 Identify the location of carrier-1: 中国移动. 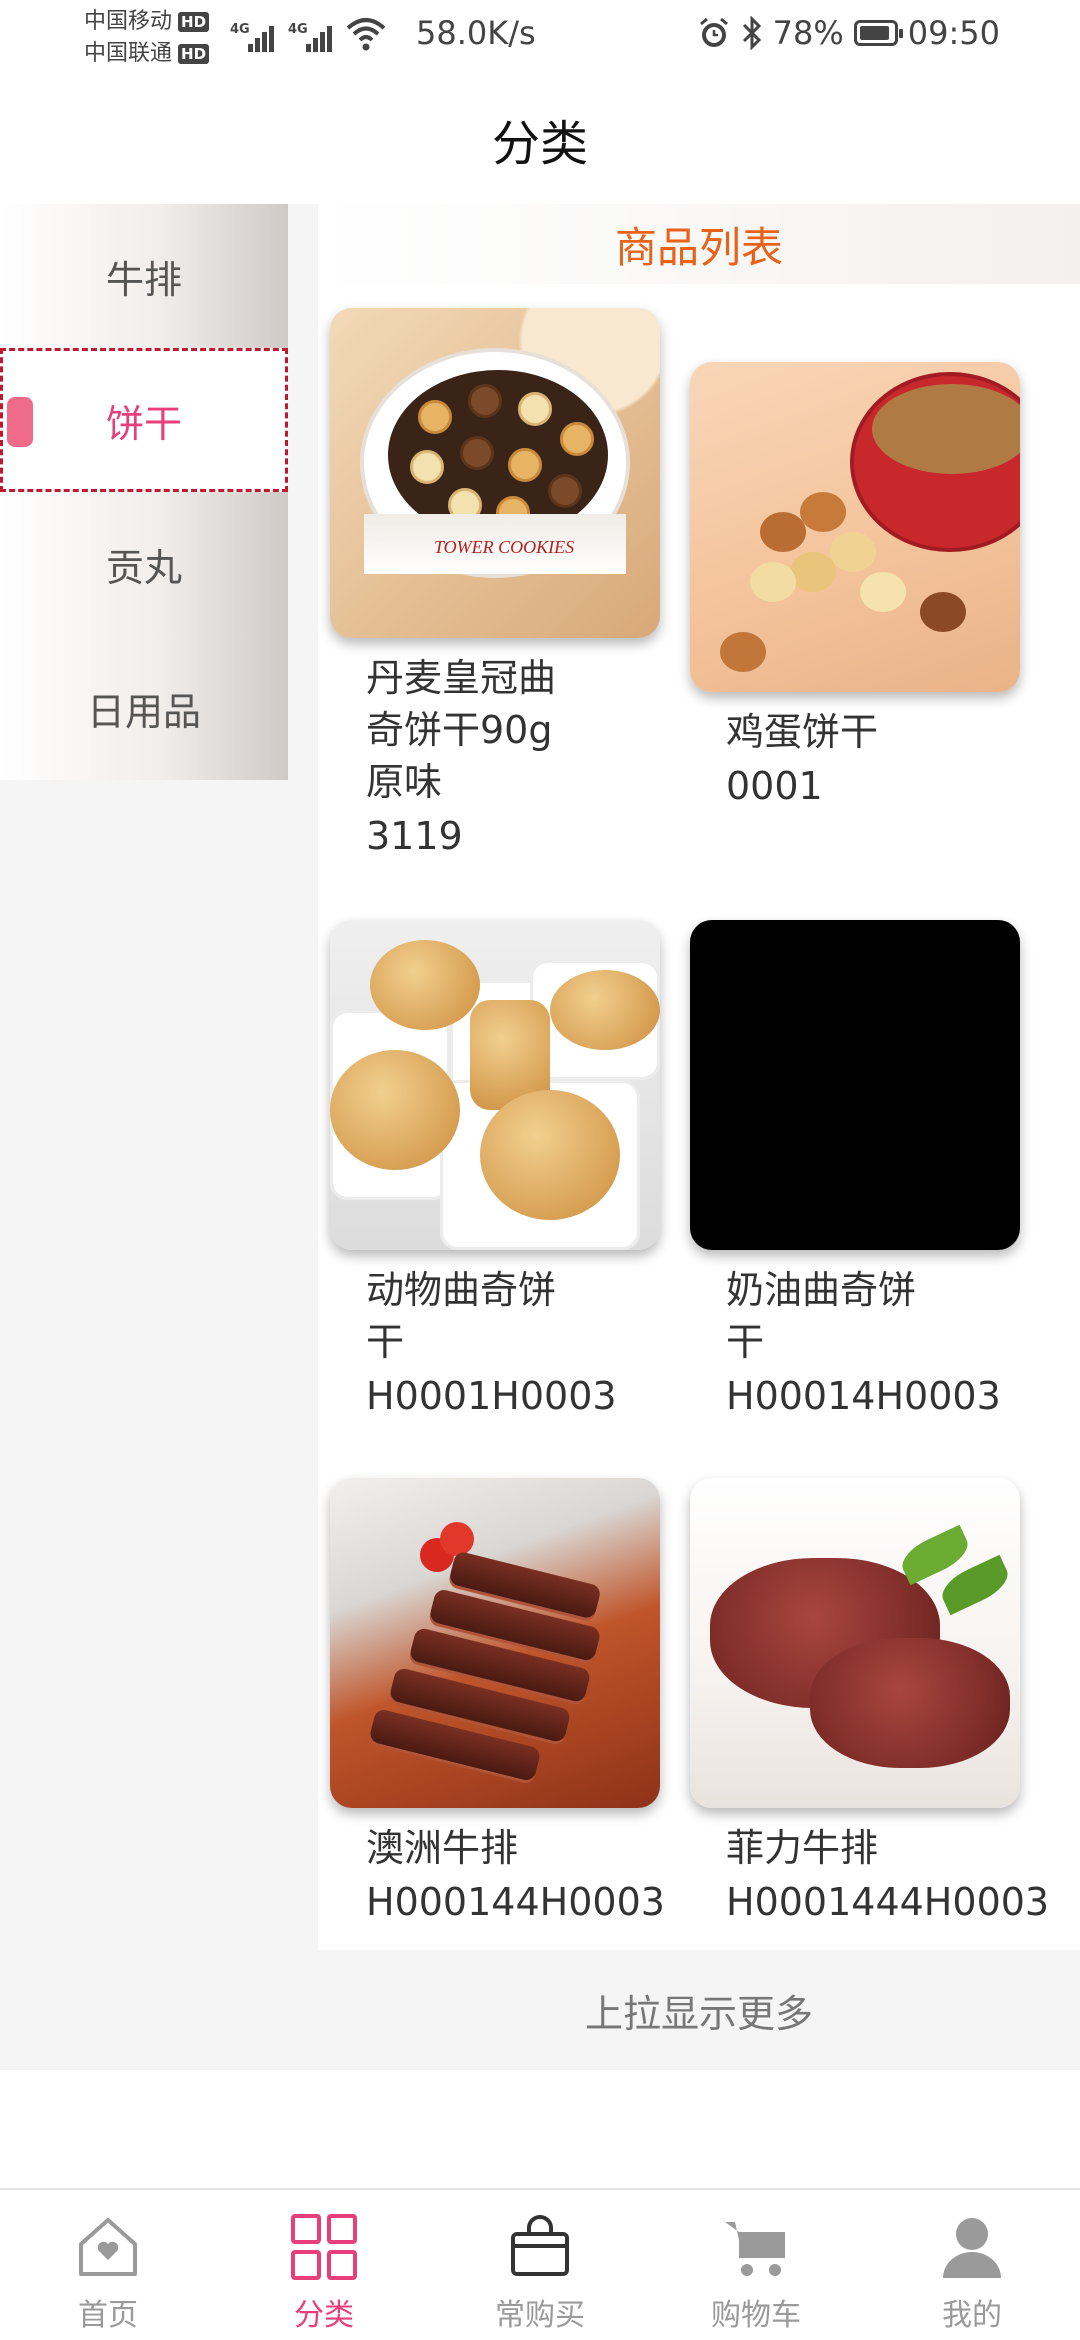
(128, 21).